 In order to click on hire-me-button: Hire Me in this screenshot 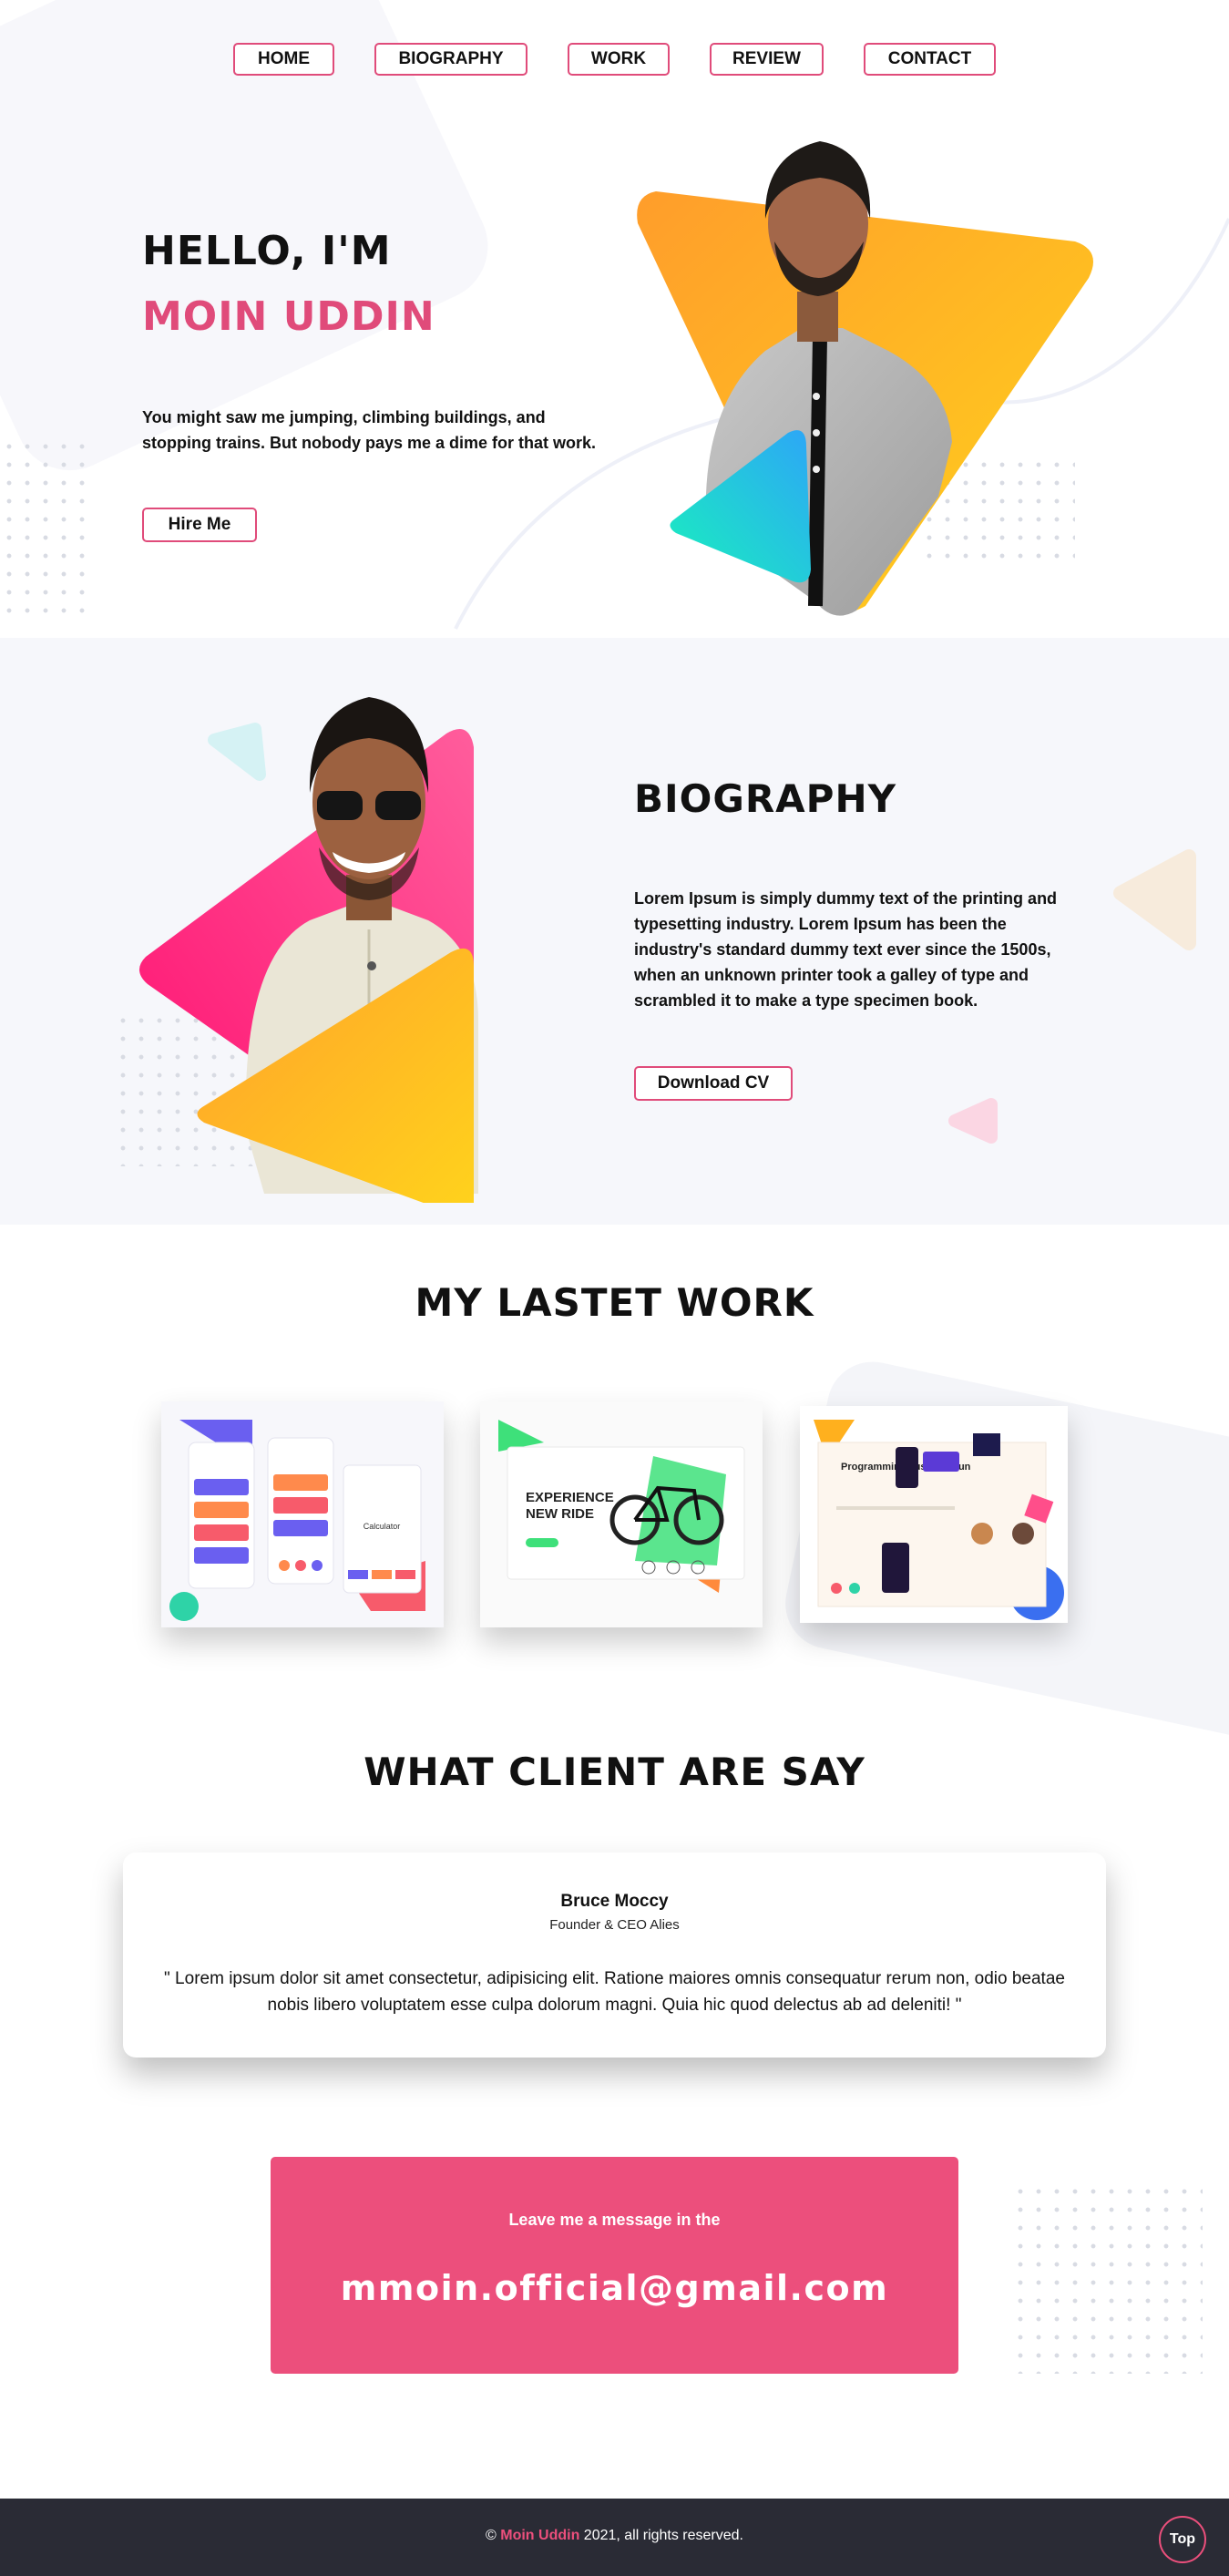, I will do `click(199, 525)`.